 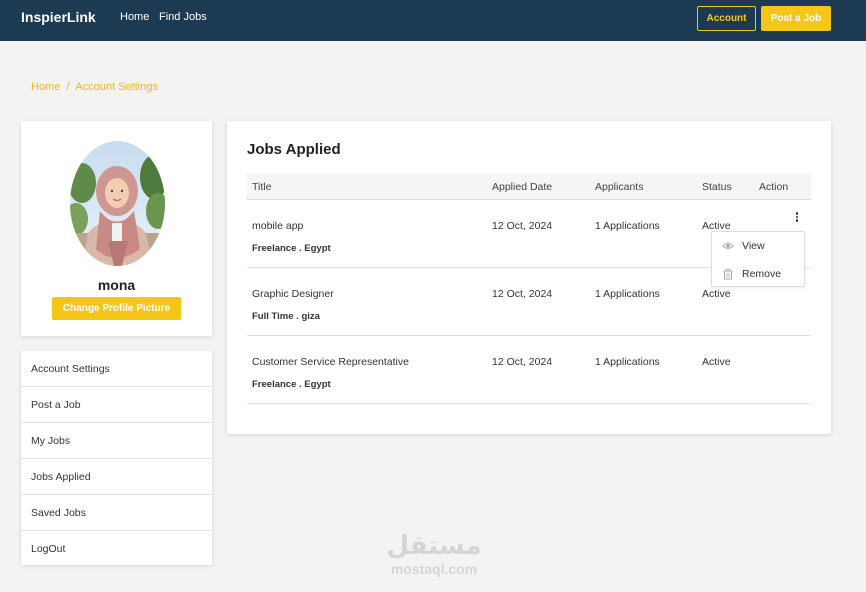 I want to click on side-menu-item-my-jobs: My Jobs, so click(x=116, y=441).